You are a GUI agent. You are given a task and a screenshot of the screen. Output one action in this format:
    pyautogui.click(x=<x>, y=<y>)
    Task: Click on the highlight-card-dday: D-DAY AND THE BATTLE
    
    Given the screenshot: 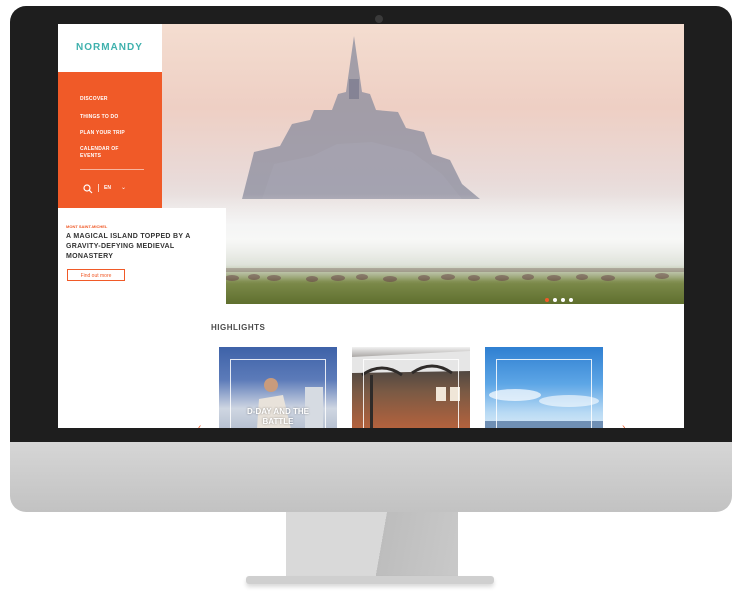 What is the action you would take?
    pyautogui.click(x=278, y=387)
    